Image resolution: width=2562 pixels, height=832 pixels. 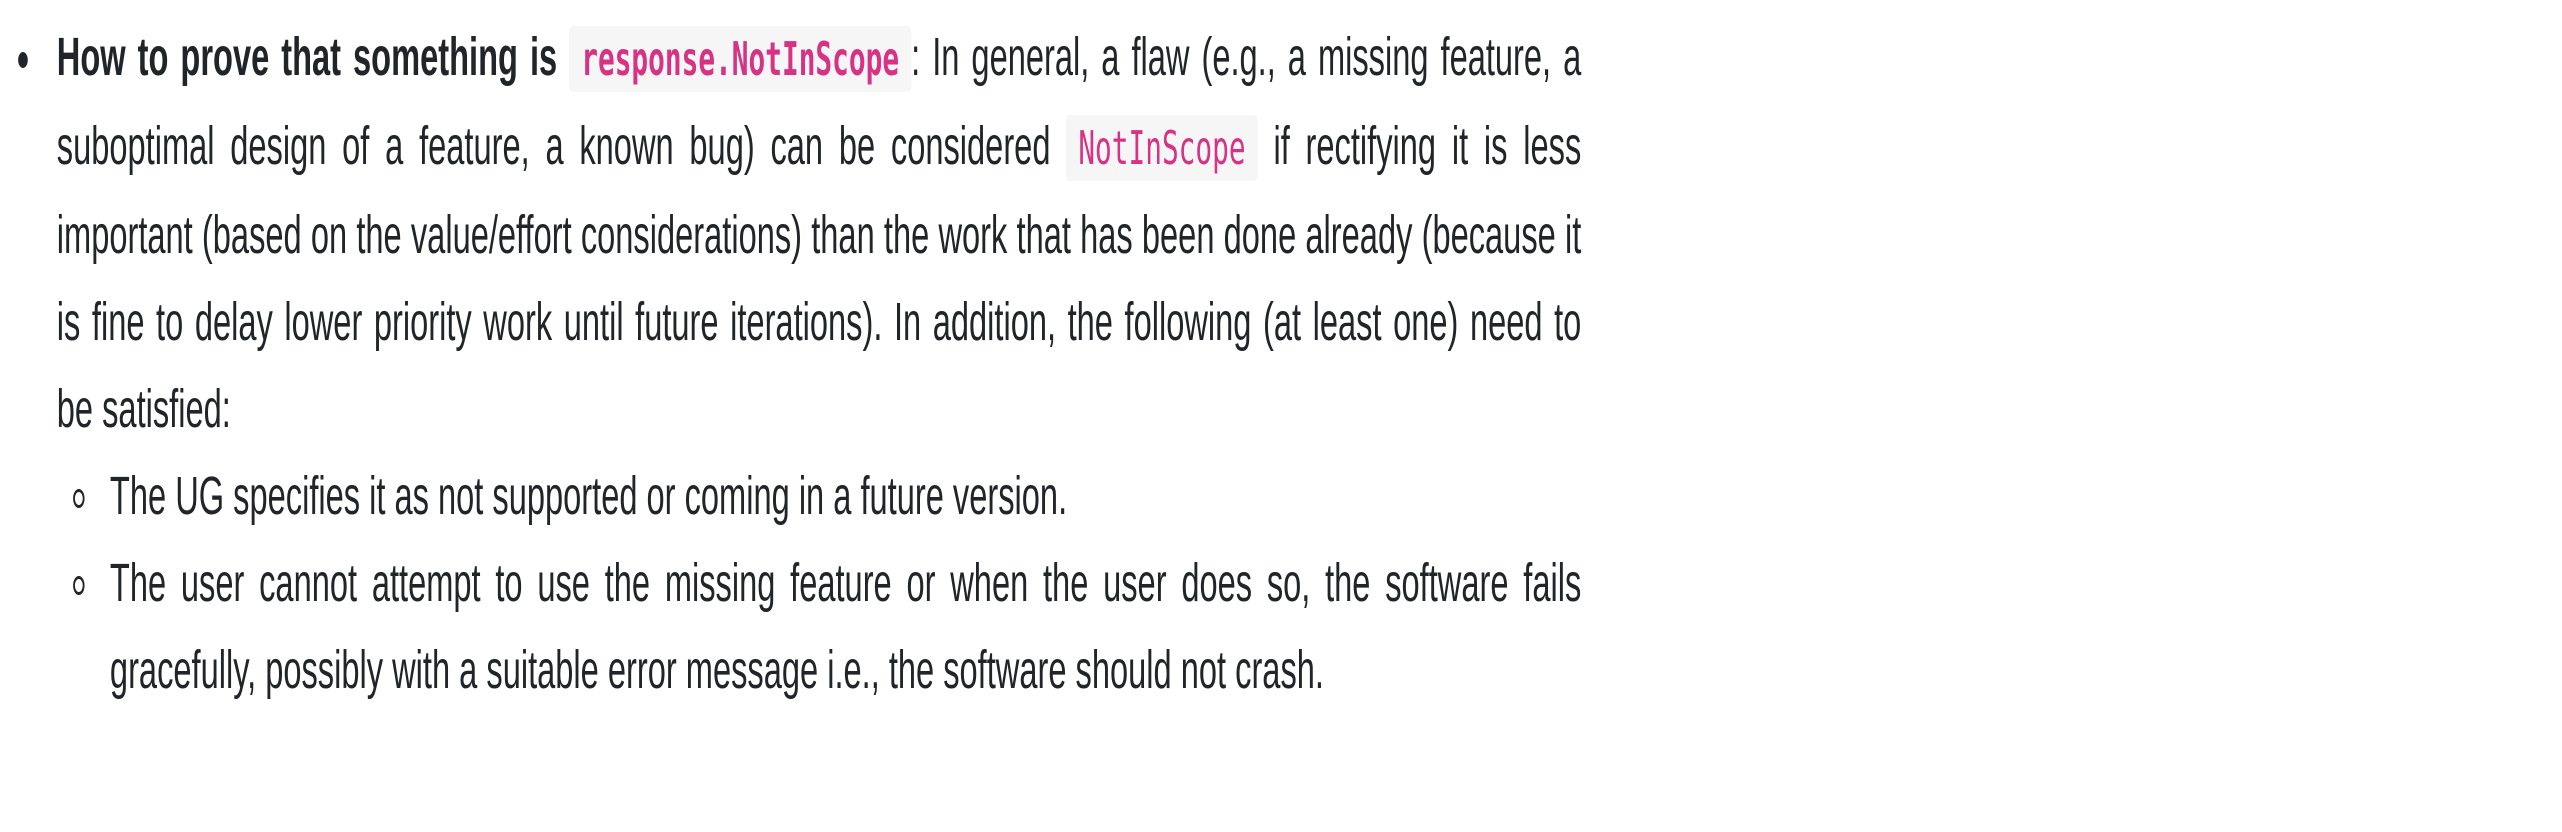 I want to click on inline-code: NotInScope, so click(x=1162, y=148).